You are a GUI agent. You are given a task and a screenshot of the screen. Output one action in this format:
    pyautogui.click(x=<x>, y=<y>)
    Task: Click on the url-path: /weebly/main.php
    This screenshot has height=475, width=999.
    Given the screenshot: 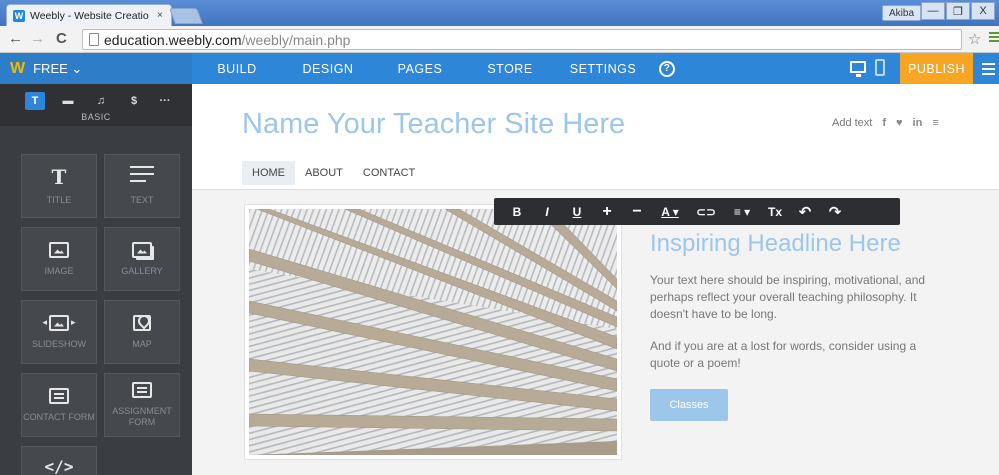 What is the action you would take?
    pyautogui.click(x=296, y=39)
    